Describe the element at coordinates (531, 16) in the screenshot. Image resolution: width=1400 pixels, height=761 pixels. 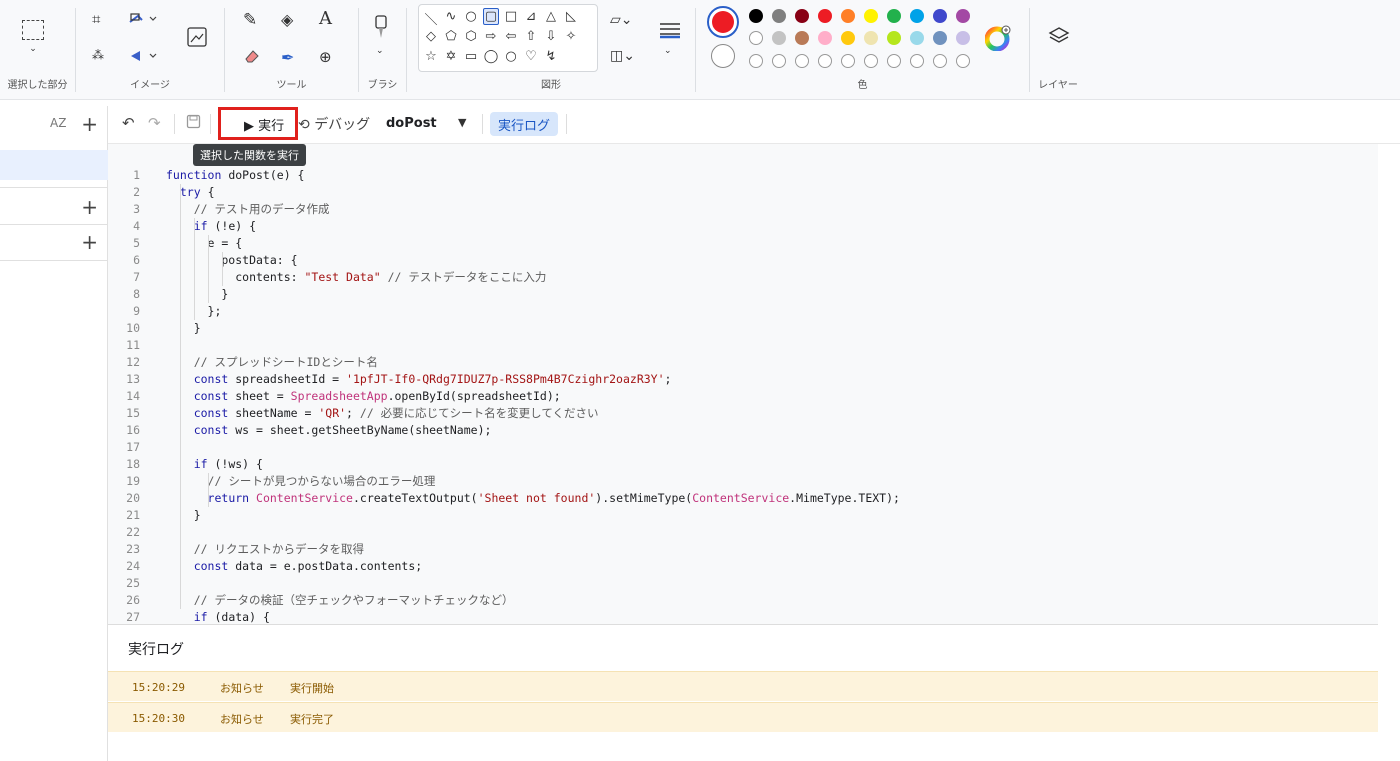
I see `polygon-shape-icon: ⊿` at that location.